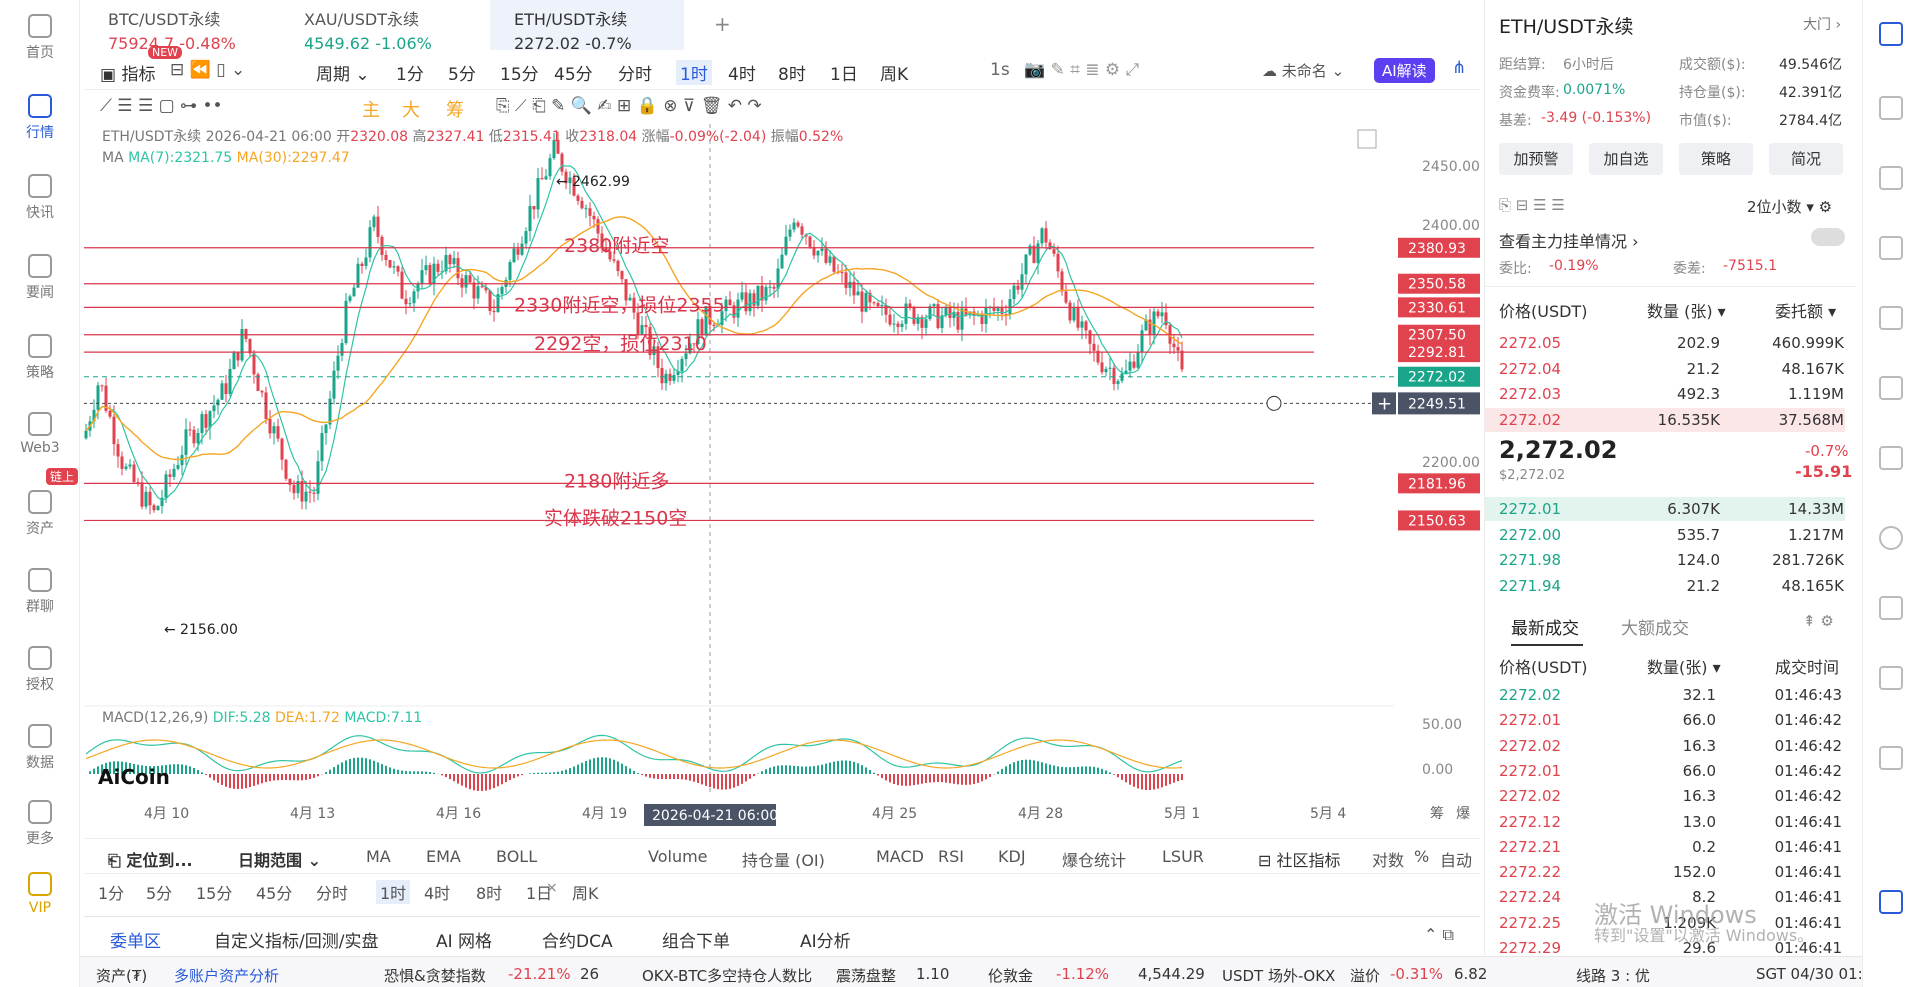 The image size is (1918, 987). Describe the element at coordinates (40, 358) in the screenshot. I see `sidebar-item-4: 策略` at that location.